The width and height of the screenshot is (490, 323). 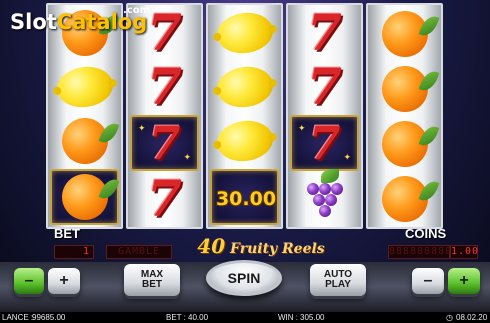 I want to click on clock-time: 08.02.20, so click(x=472, y=317).